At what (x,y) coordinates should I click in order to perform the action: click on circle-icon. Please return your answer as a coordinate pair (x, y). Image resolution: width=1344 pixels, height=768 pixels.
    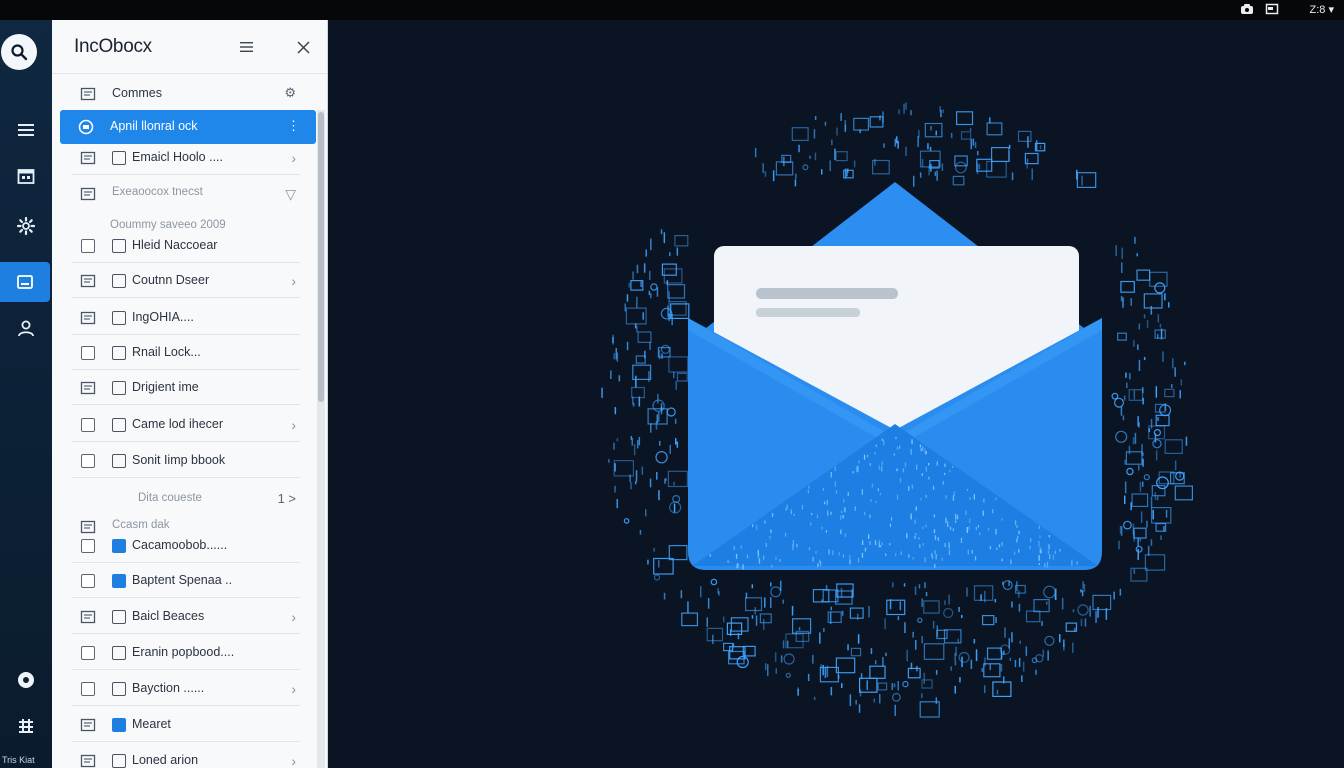
    Looking at the image, I should click on (26, 680).